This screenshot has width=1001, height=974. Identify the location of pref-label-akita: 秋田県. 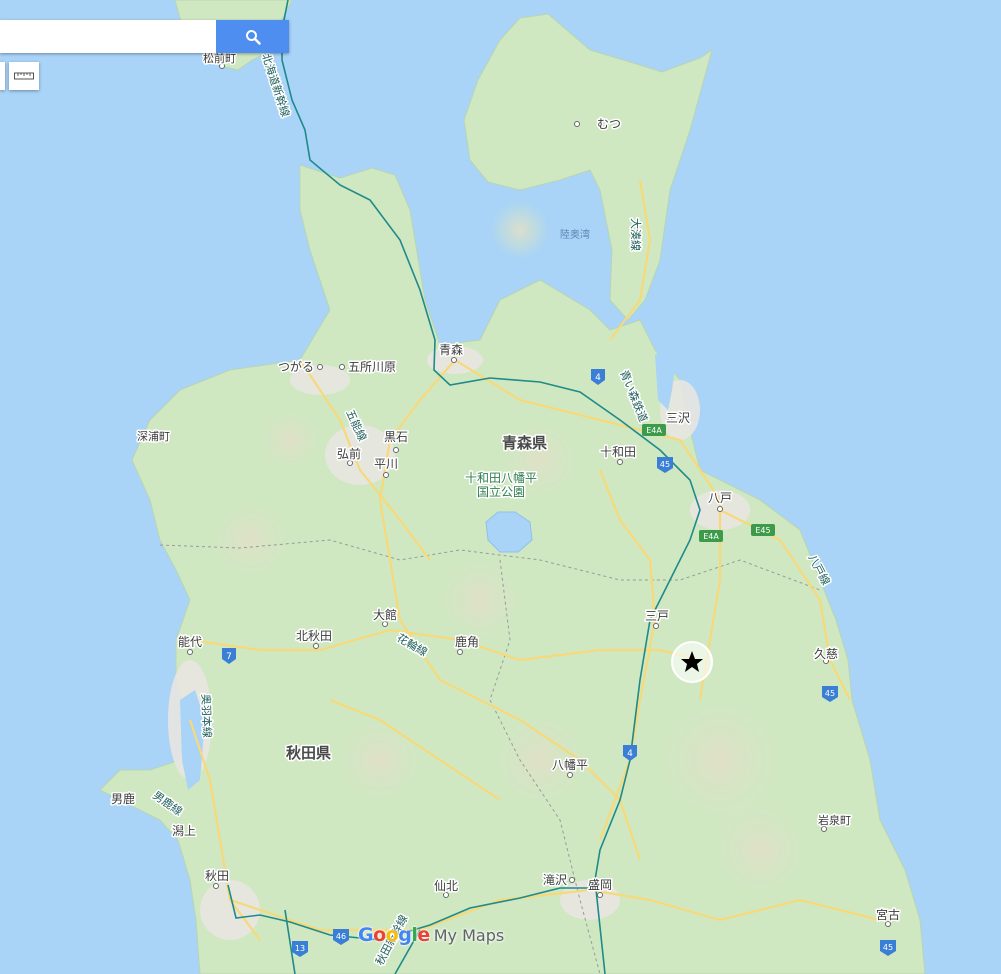
(308, 753).